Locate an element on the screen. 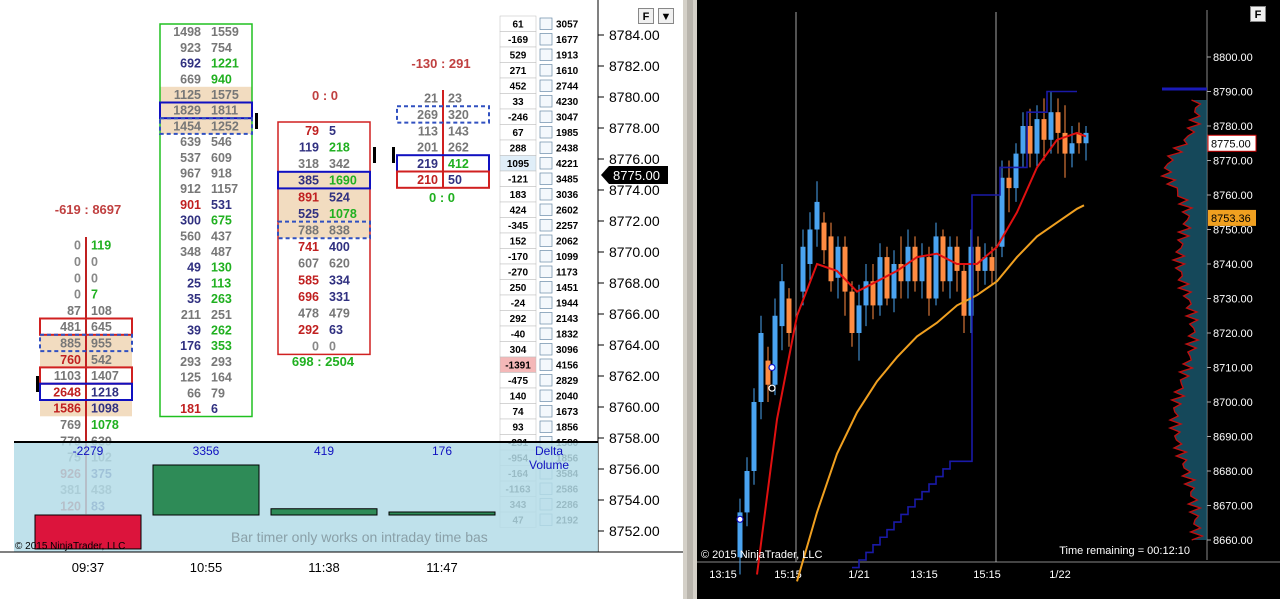  bar-delta-header: -130 : 291 is located at coordinates (440, 63).